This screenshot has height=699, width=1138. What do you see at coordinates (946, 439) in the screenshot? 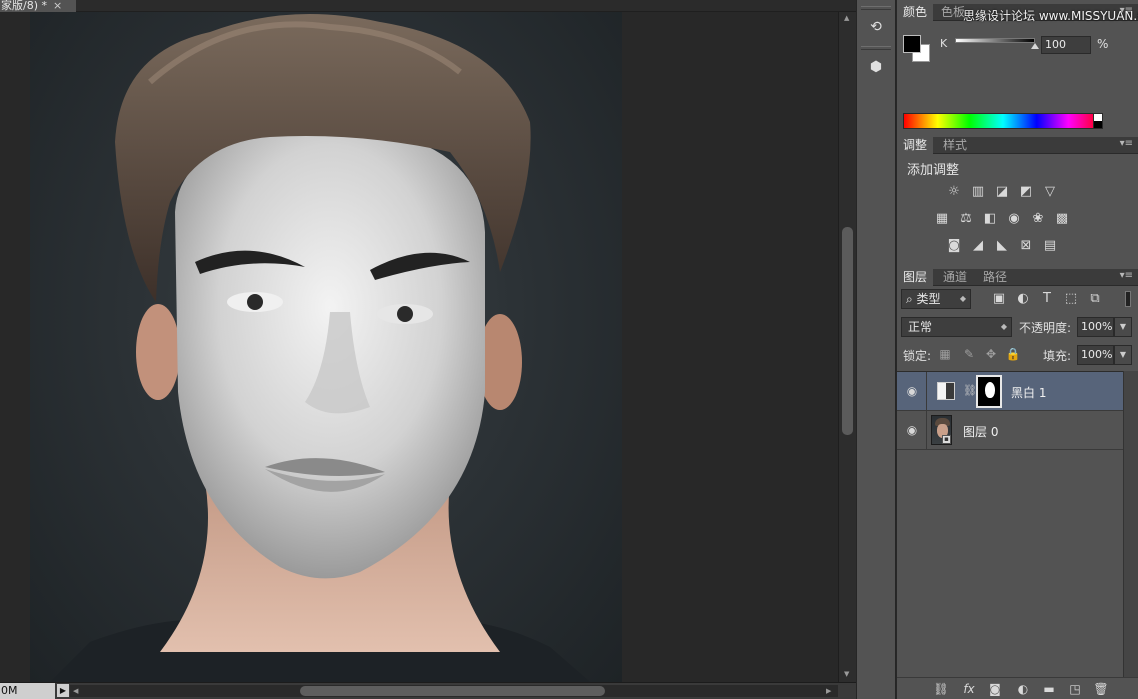
I see `smart-object-badge-icon: ▪` at bounding box center [946, 439].